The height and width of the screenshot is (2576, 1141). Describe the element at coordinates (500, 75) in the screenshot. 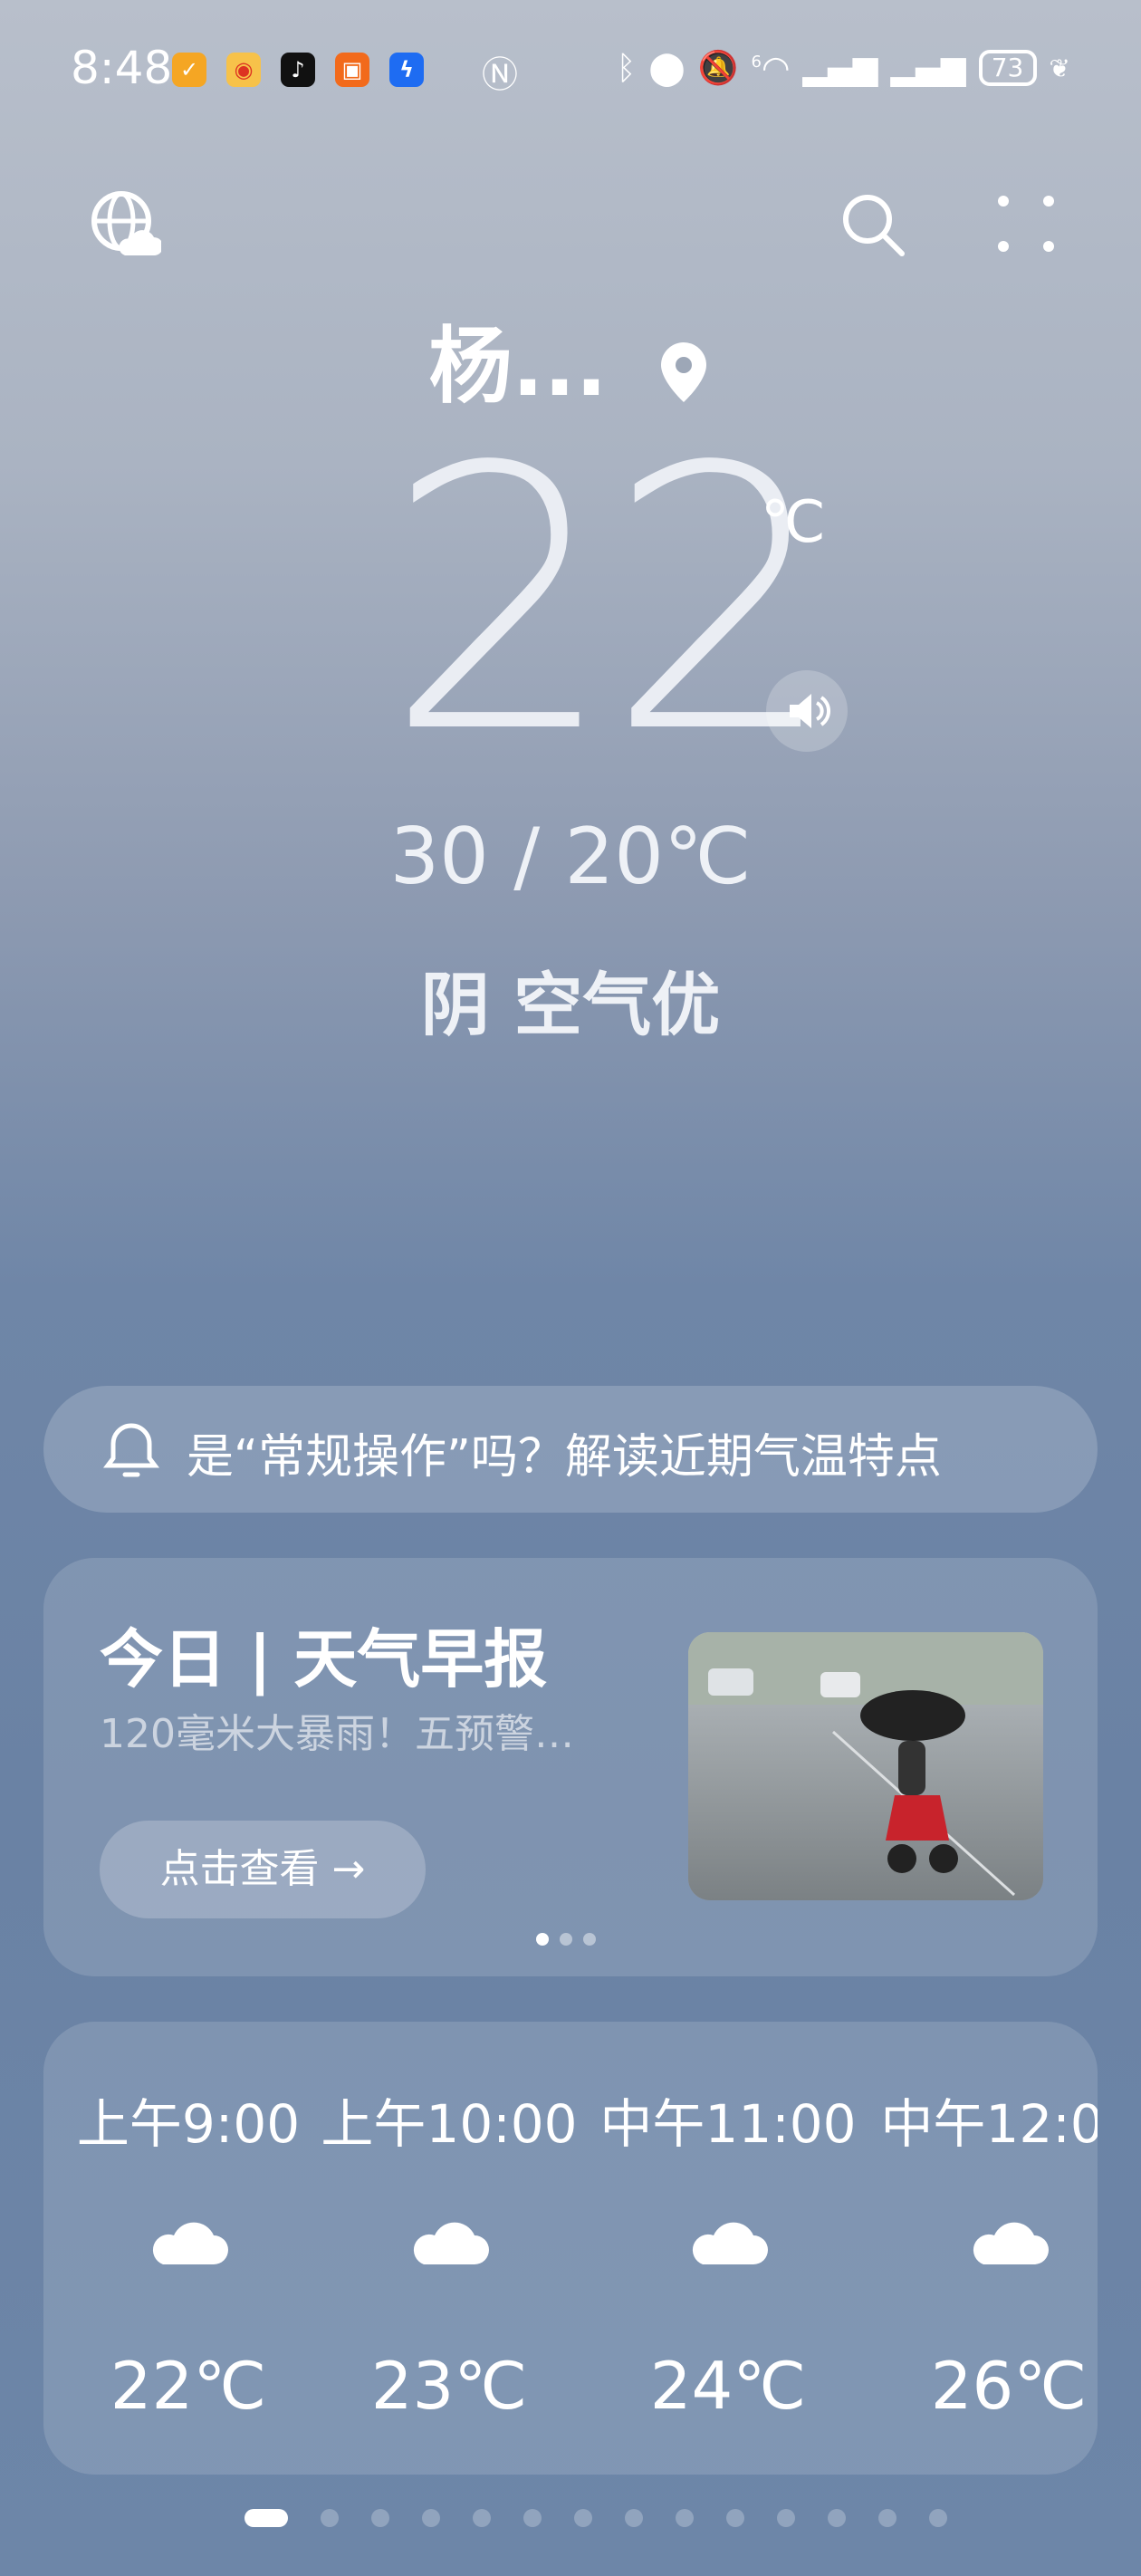

I see `nfc-icon: Ⓝ` at that location.